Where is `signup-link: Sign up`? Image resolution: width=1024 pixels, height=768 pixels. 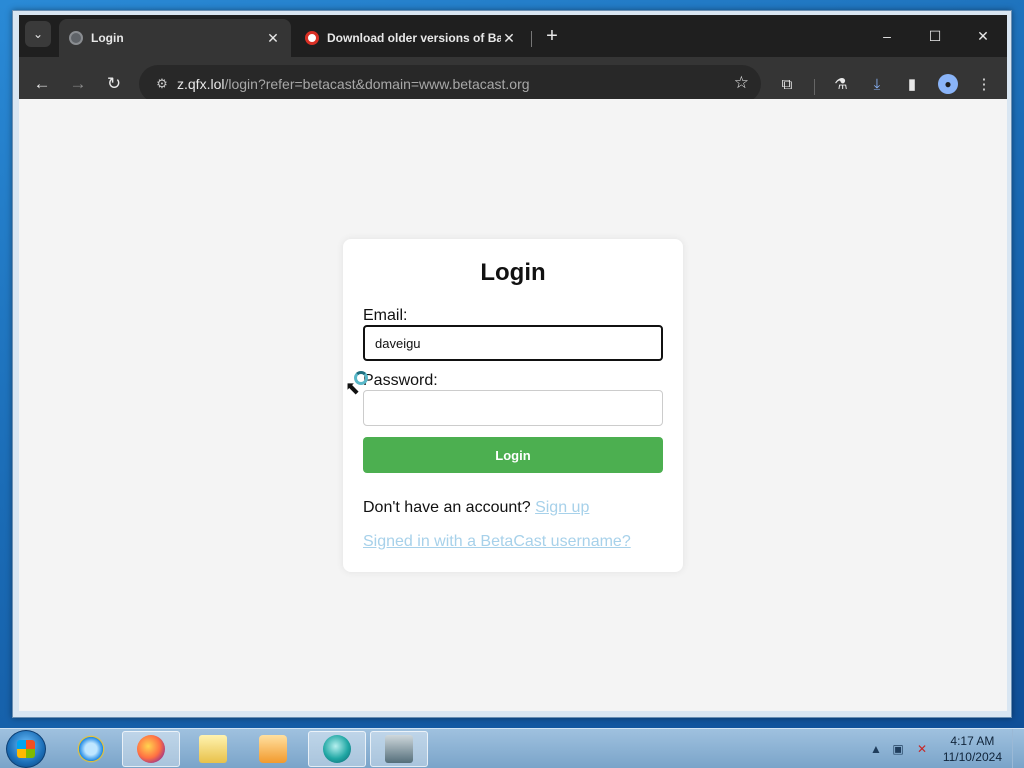
signup-link: Sign up is located at coordinates (562, 507).